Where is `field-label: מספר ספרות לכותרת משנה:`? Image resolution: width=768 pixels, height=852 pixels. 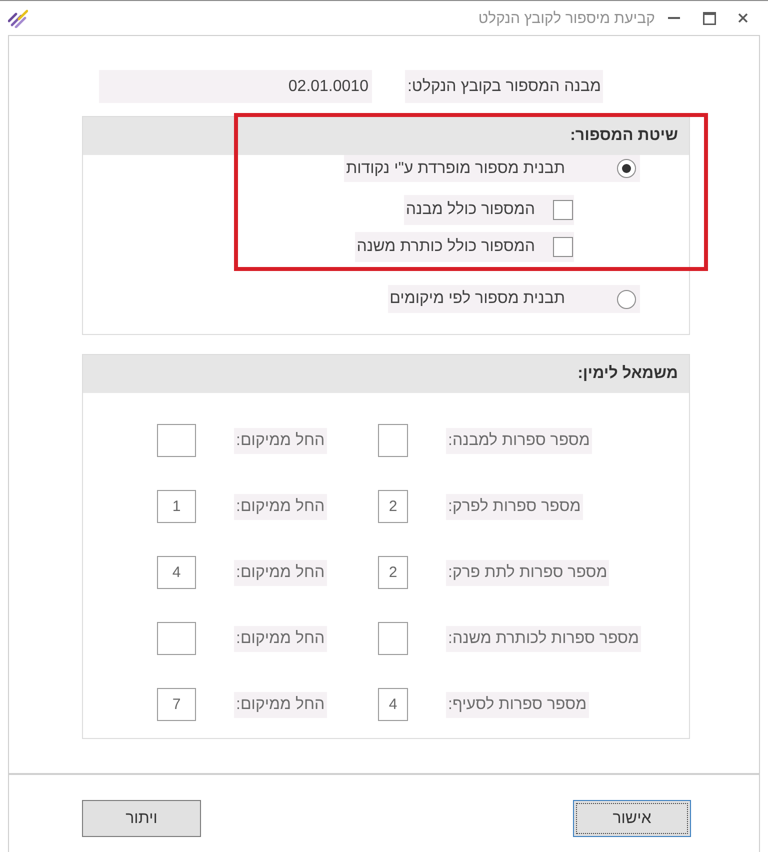 field-label: מספר ספרות לכותרת משנה: is located at coordinates (544, 639).